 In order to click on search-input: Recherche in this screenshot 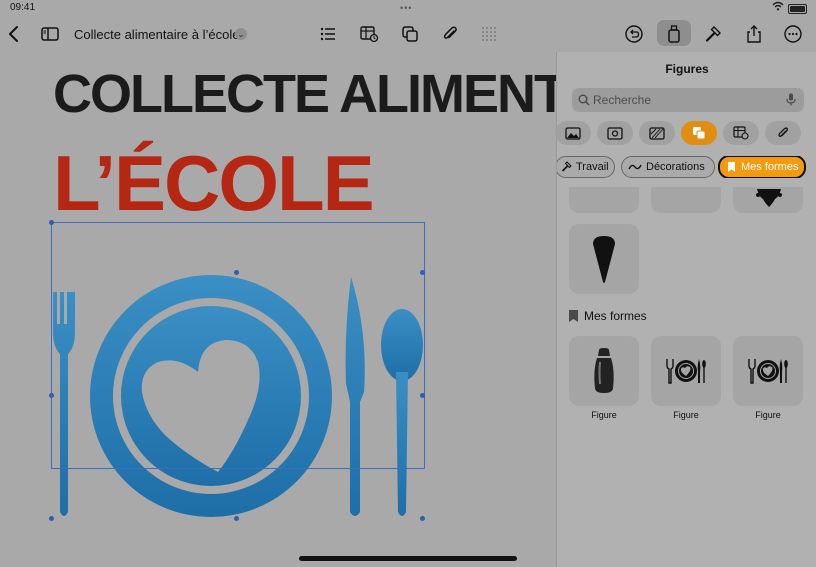, I will do `click(688, 100)`.